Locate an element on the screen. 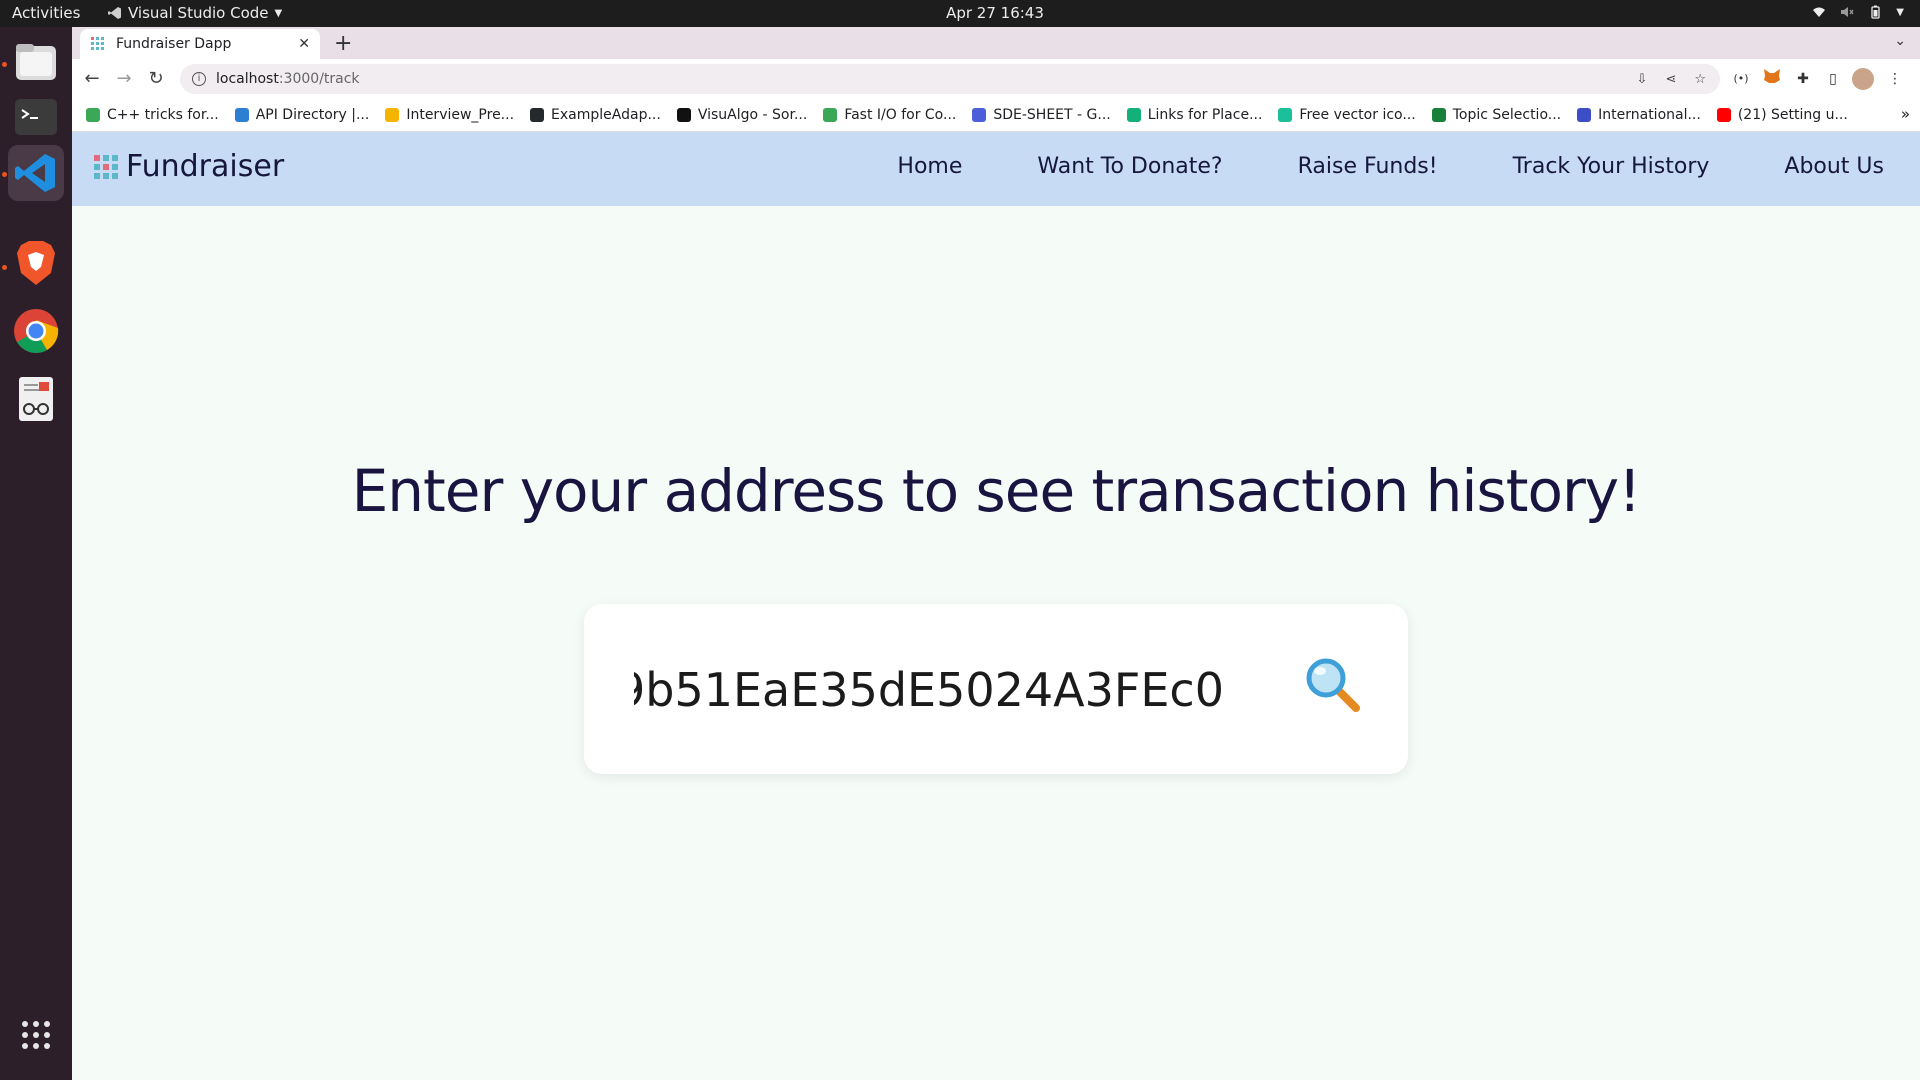 The height and width of the screenshot is (1080, 1920). nav-home: Home is located at coordinates (929, 166).